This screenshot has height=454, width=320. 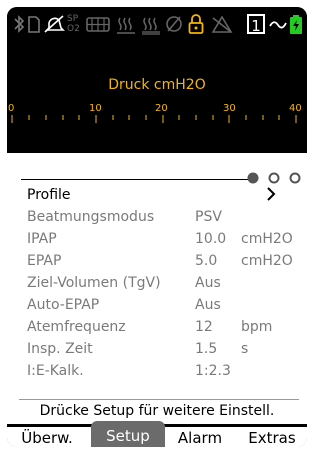 What do you see at coordinates (55, 371) in the screenshot?
I see `setting-name: I:E-Kalk.` at bounding box center [55, 371].